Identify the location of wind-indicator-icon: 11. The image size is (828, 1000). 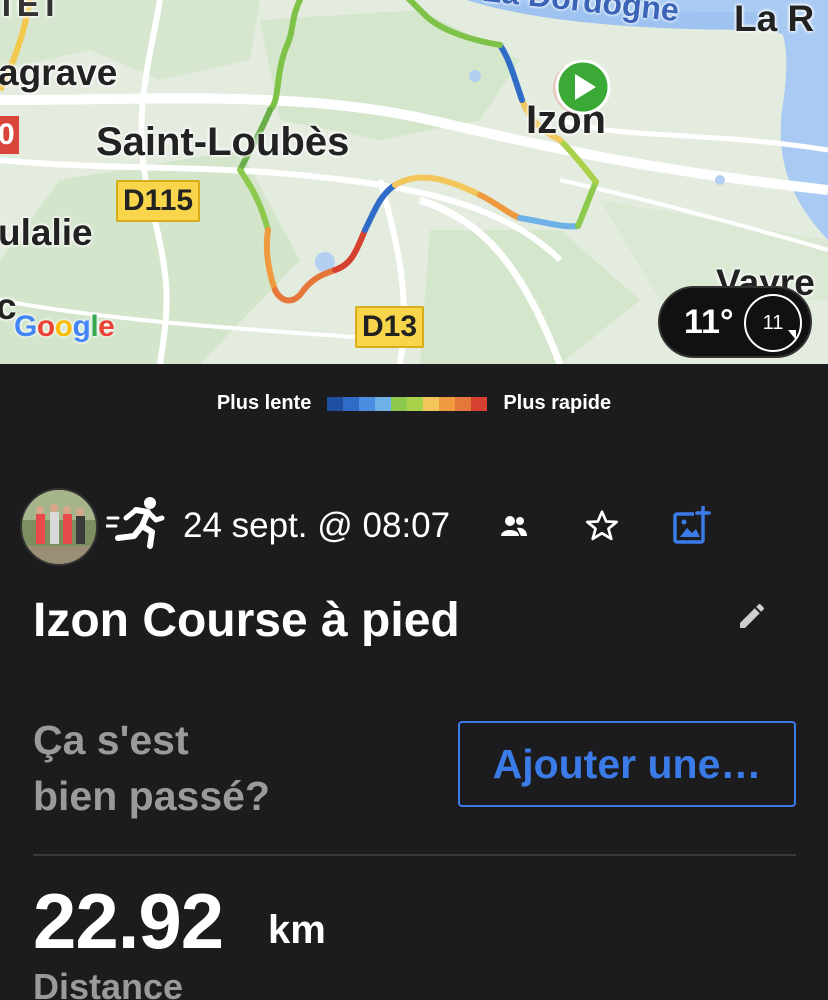
(773, 323).